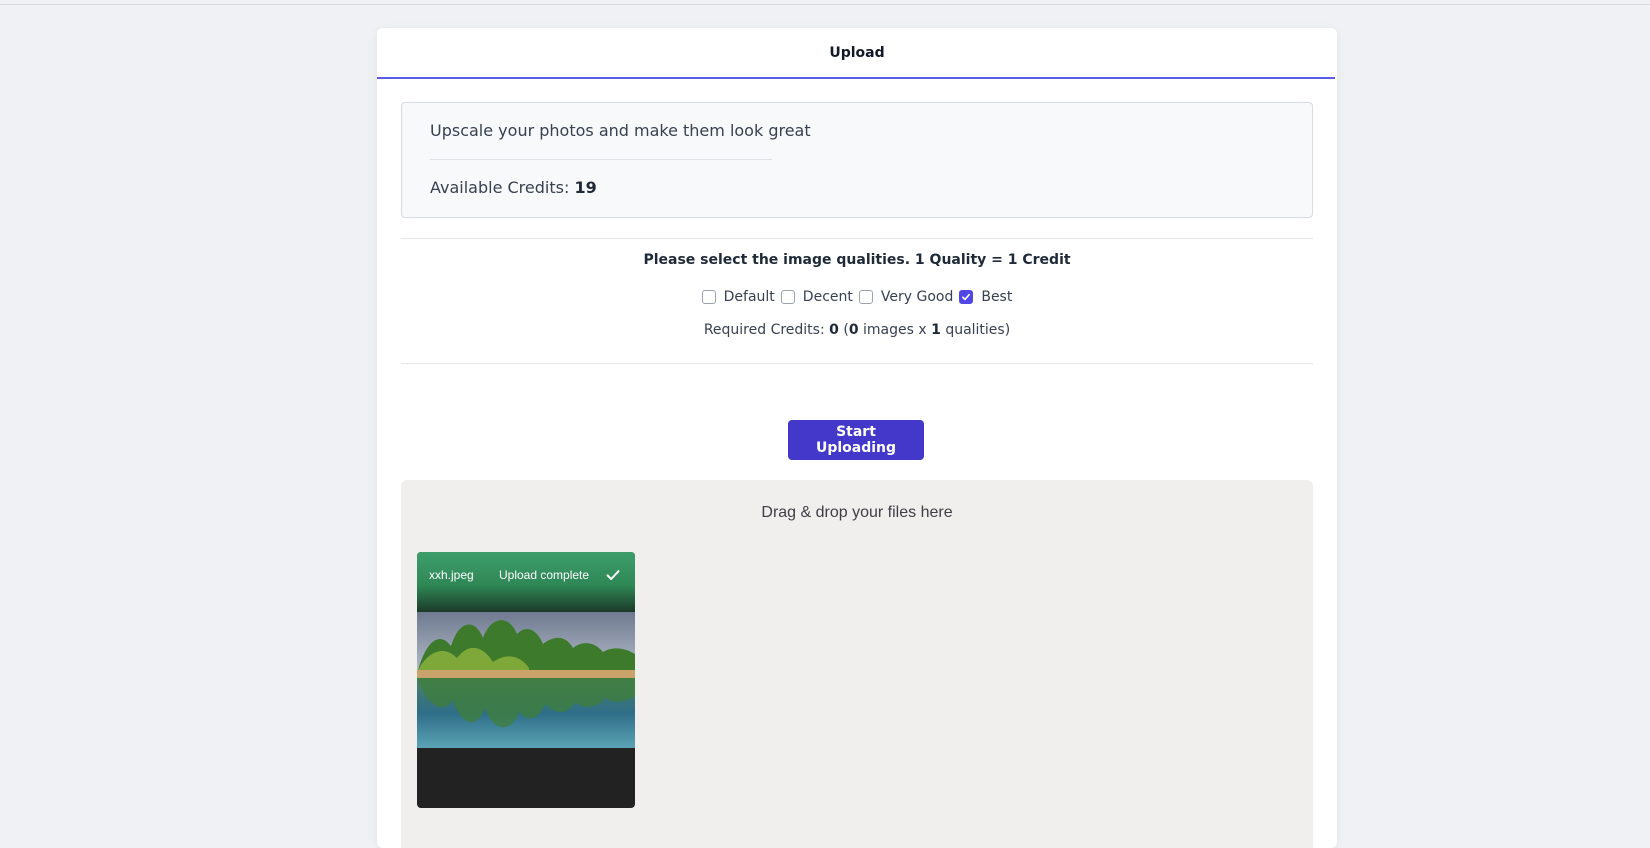 The width and height of the screenshot is (1650, 848). I want to click on tab-upload: Upload, so click(857, 53).